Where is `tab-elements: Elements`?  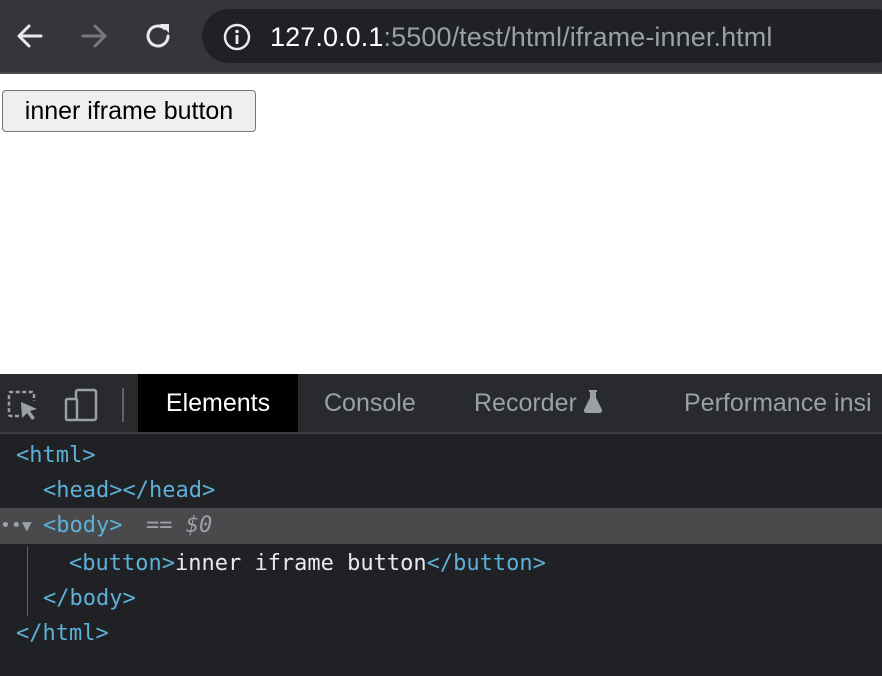
tab-elements: Elements is located at coordinates (218, 403).